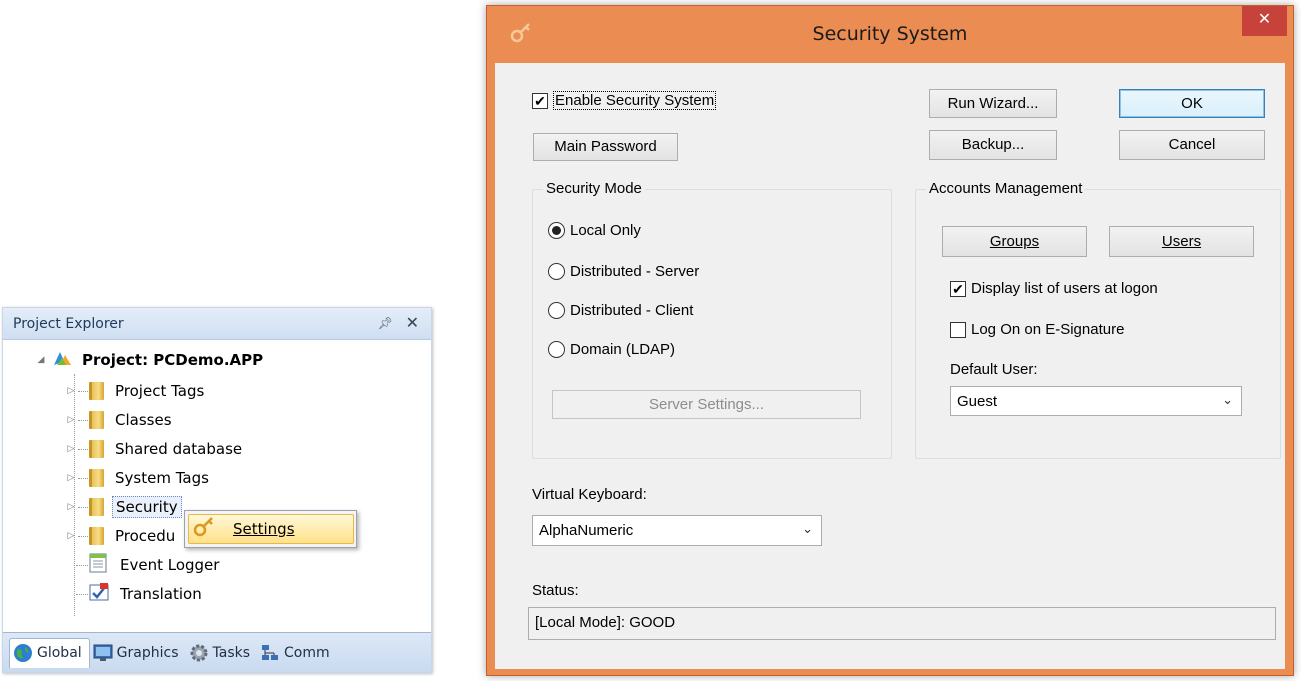 The height and width of the screenshot is (681, 1301). I want to click on settings-label: Settings, so click(264, 529).